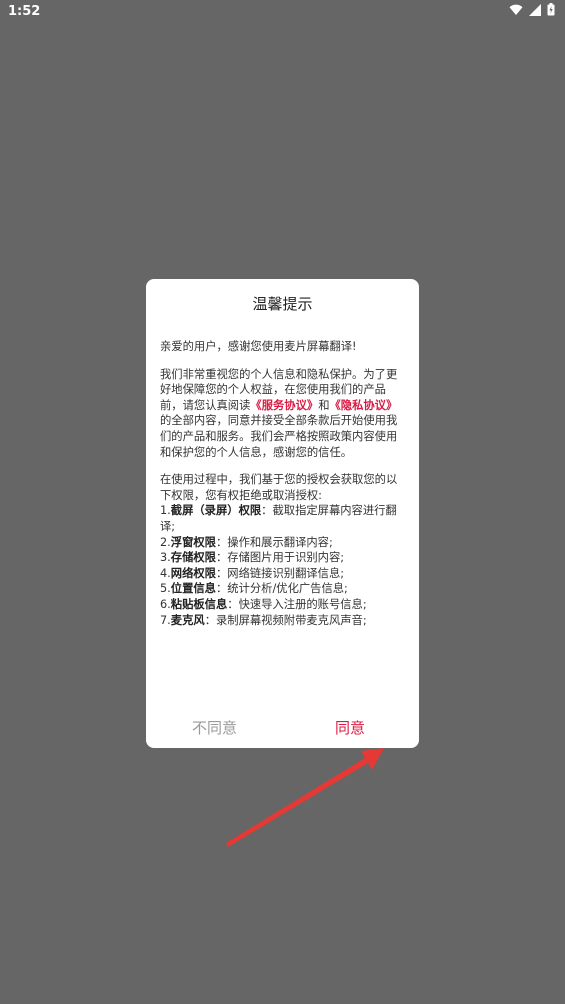 This screenshot has height=1004, width=565. I want to click on annotation-arrow, so click(305, 797).